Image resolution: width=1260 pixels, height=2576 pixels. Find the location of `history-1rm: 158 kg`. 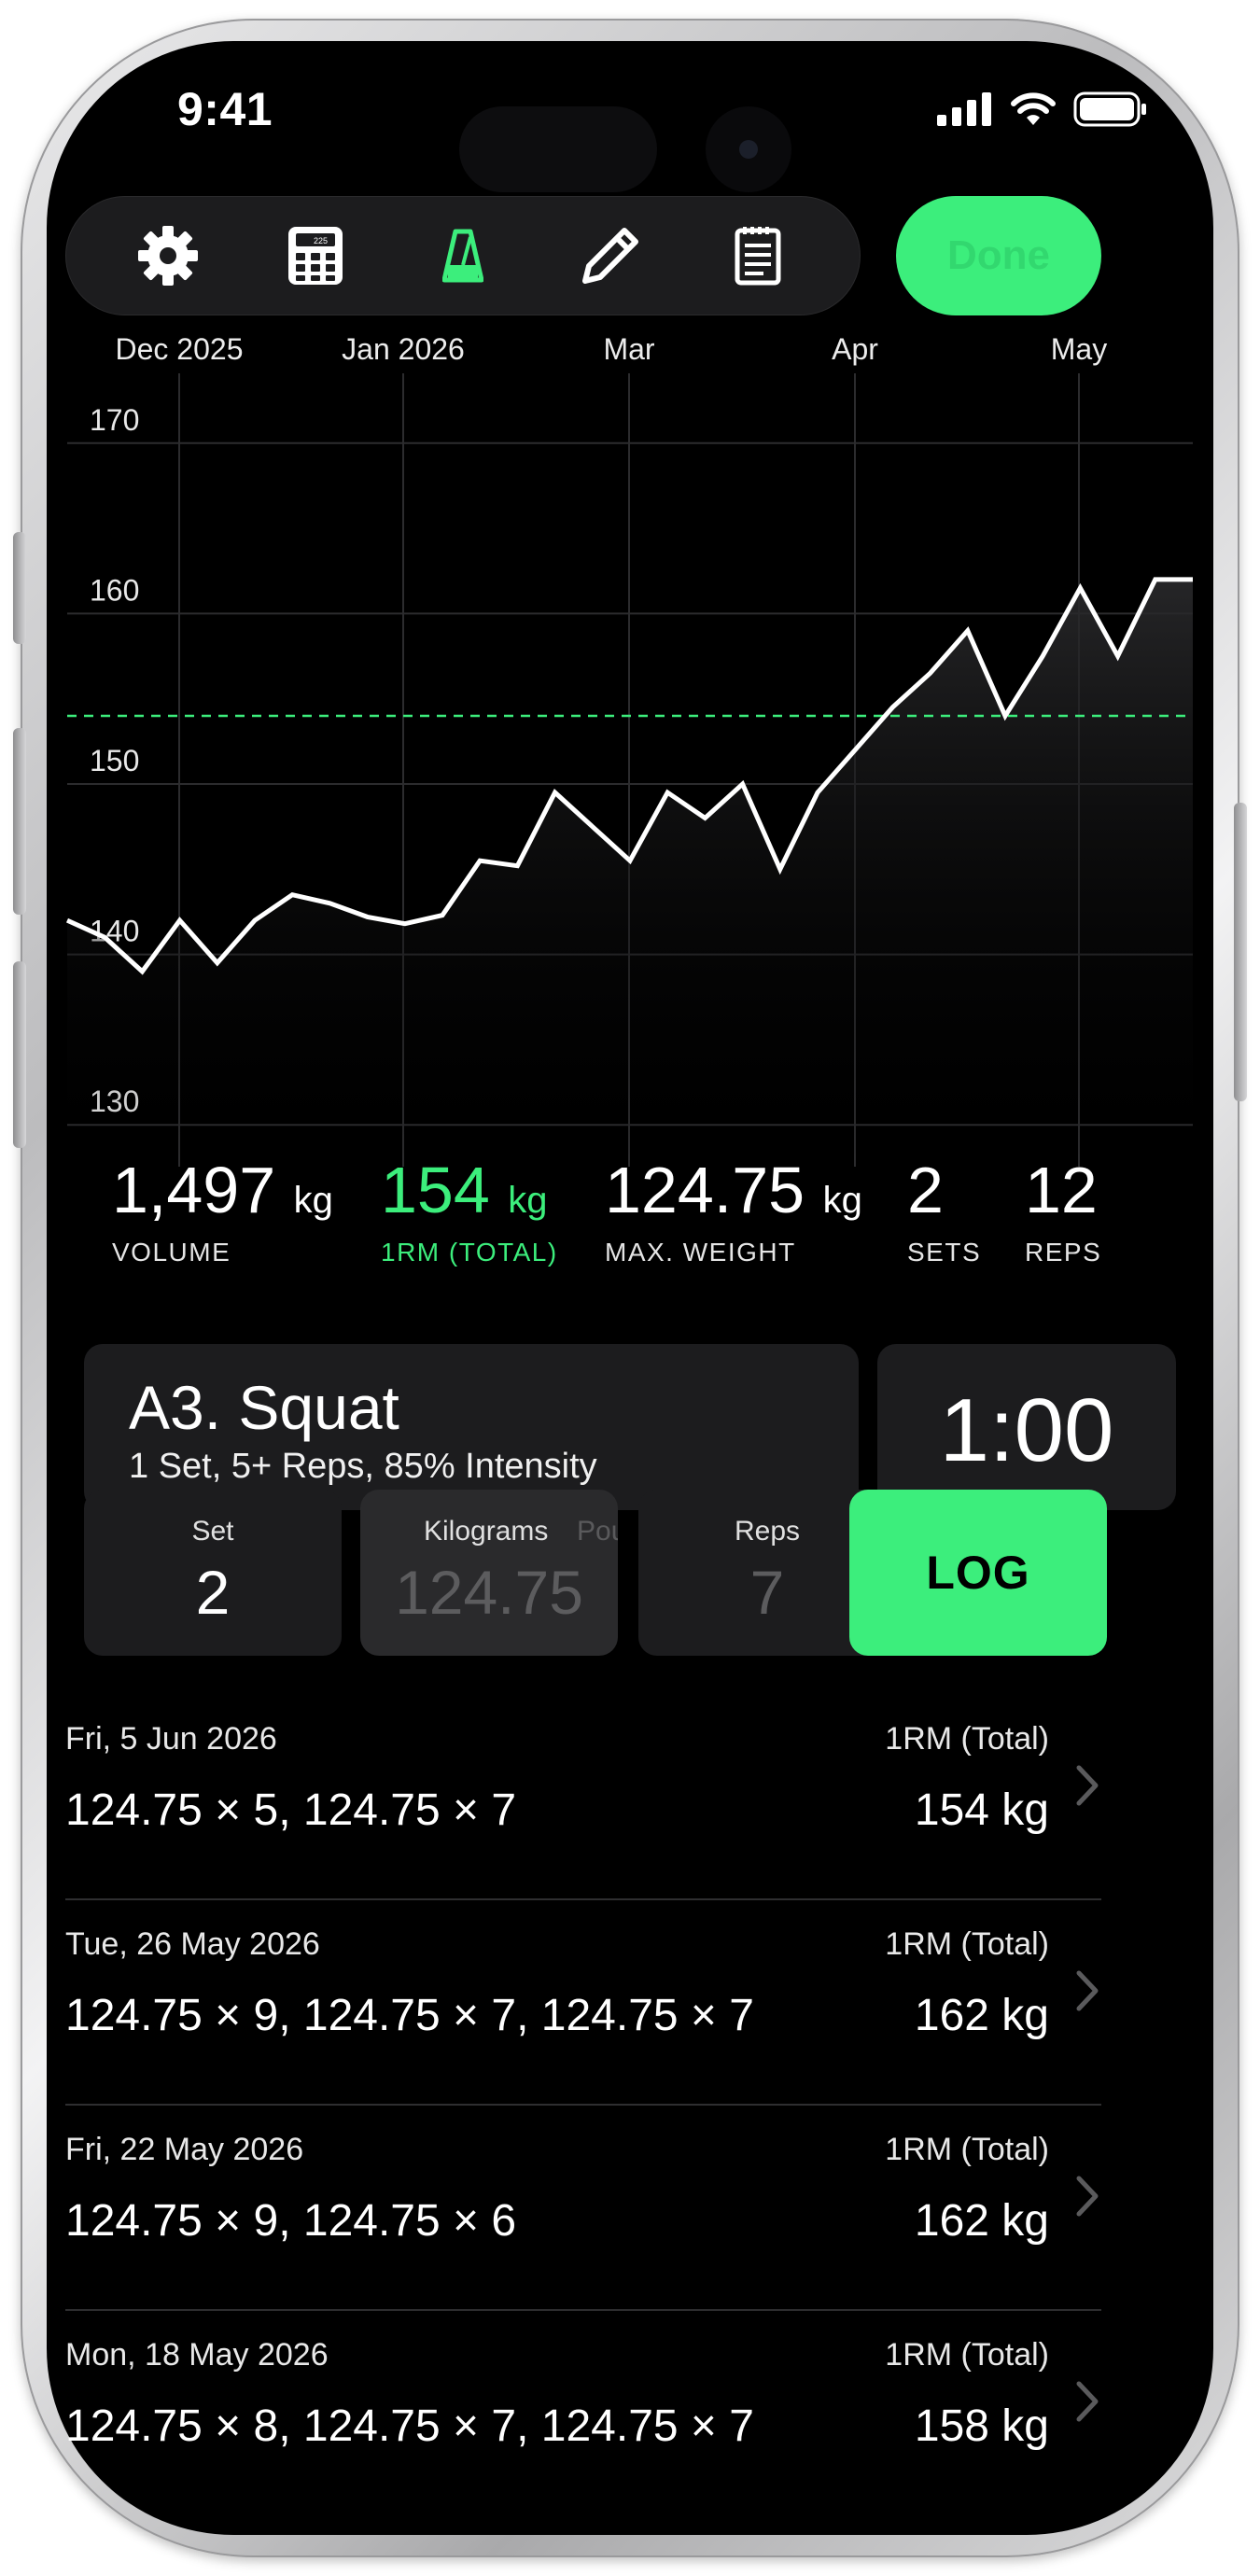

history-1rm: 158 kg is located at coordinates (981, 2426).